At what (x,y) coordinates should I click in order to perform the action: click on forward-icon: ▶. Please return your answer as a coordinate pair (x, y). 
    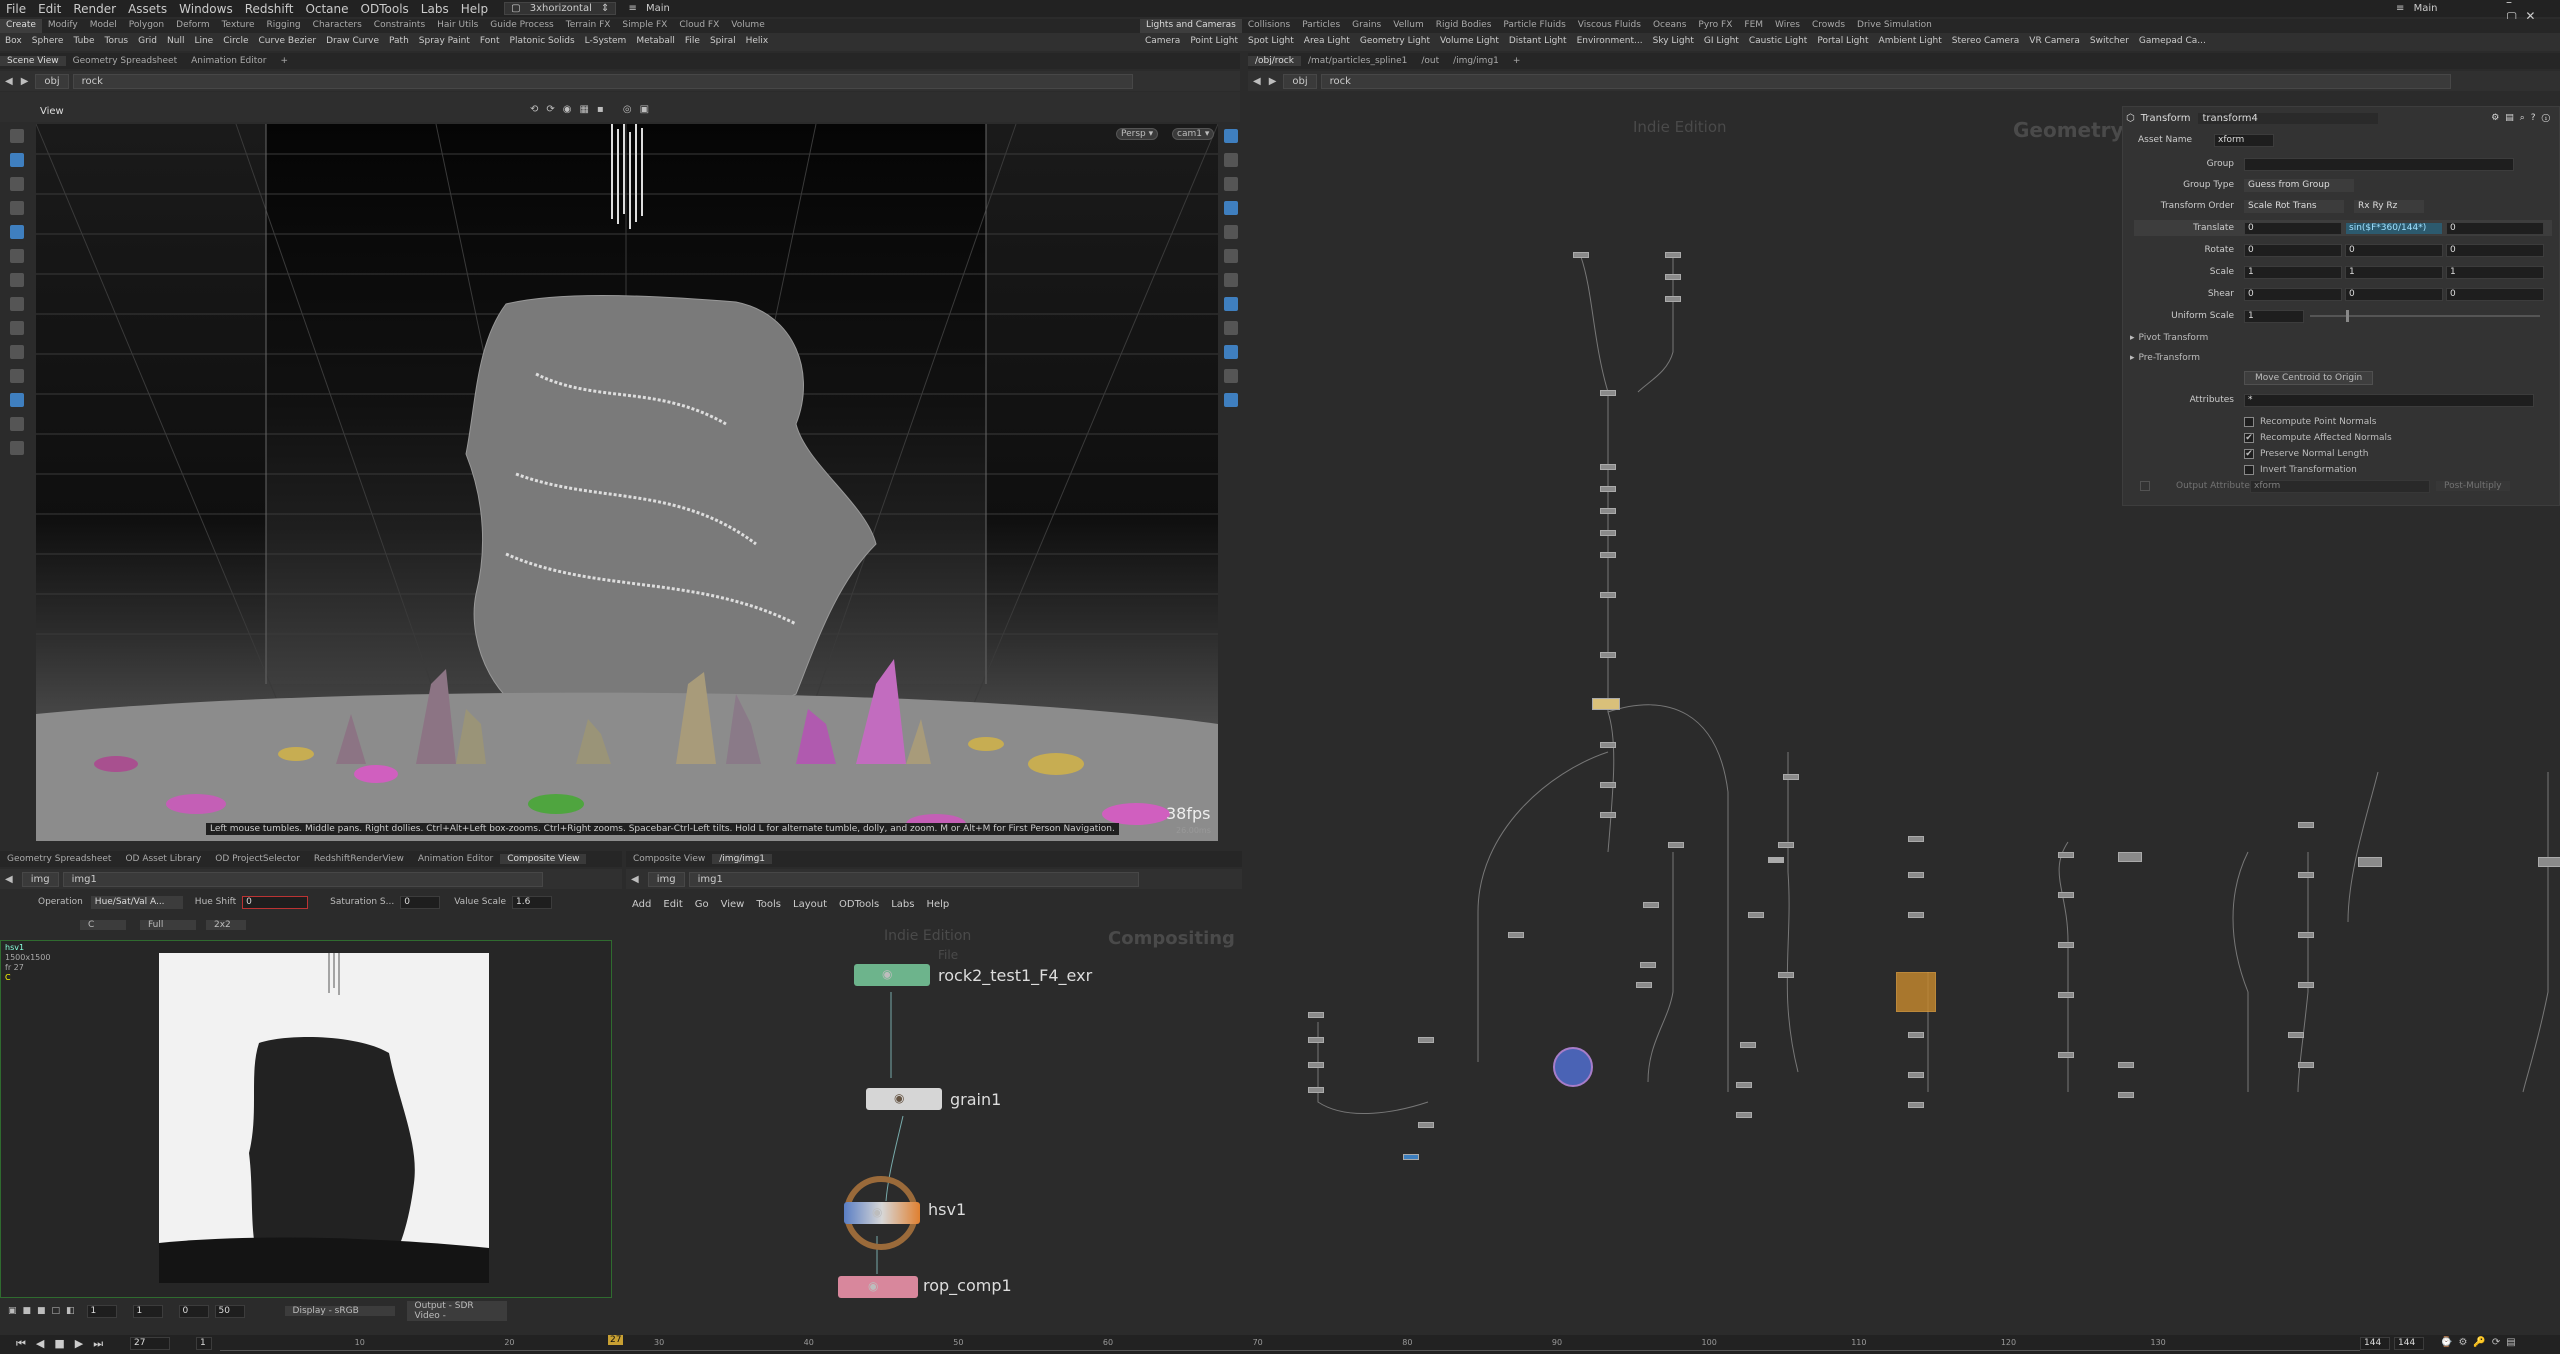
    Looking at the image, I should click on (25, 81).